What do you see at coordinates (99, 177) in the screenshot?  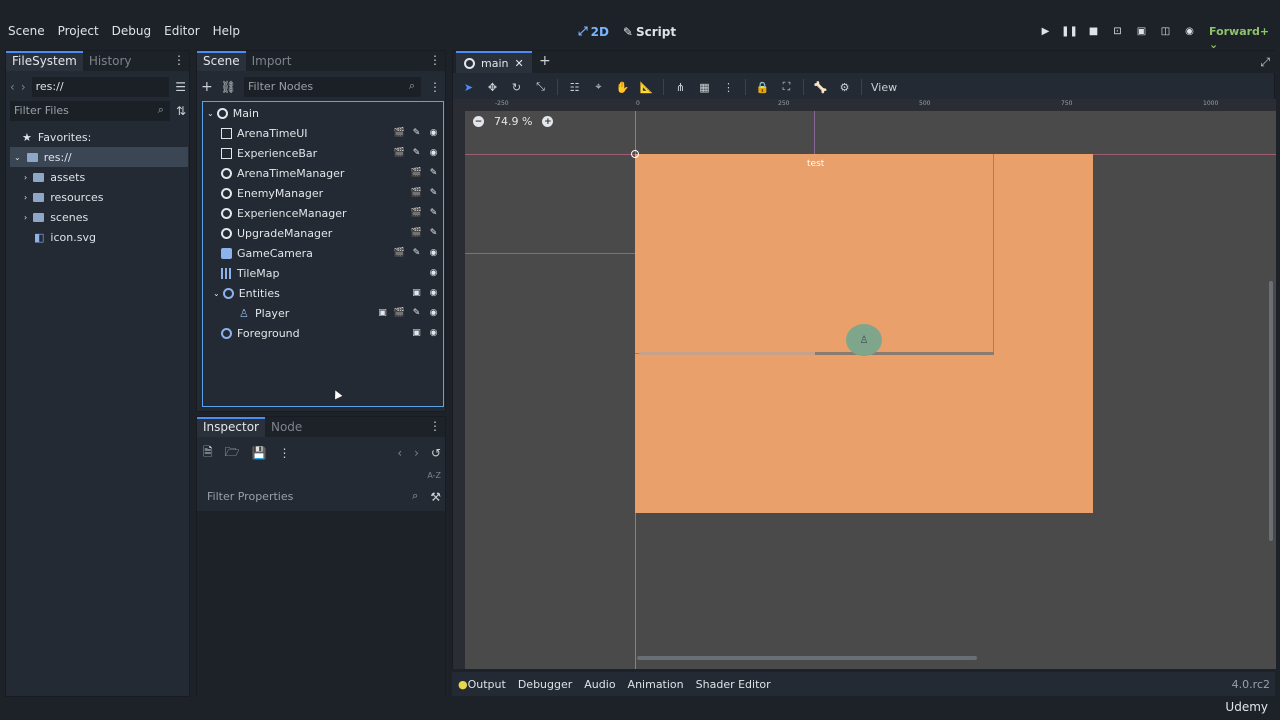 I see `folder-assets: › assets` at bounding box center [99, 177].